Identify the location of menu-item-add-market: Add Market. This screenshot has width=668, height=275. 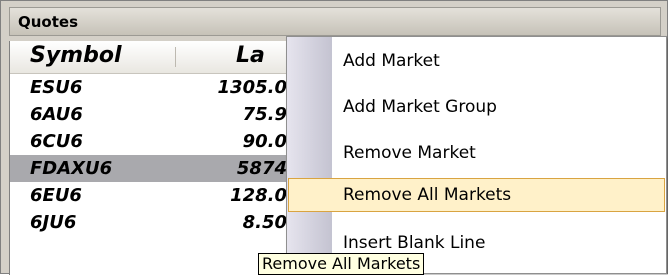
(476, 61).